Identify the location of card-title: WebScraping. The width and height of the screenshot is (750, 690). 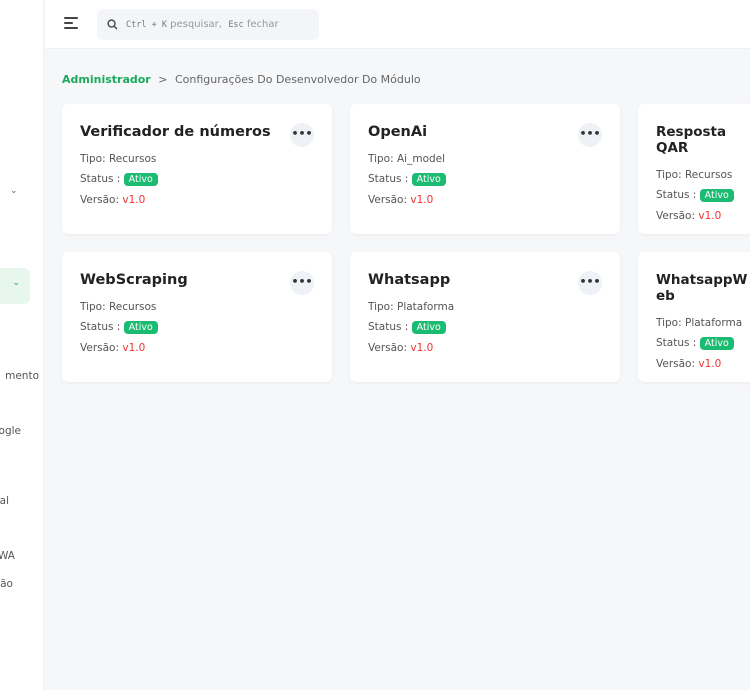
(134, 280).